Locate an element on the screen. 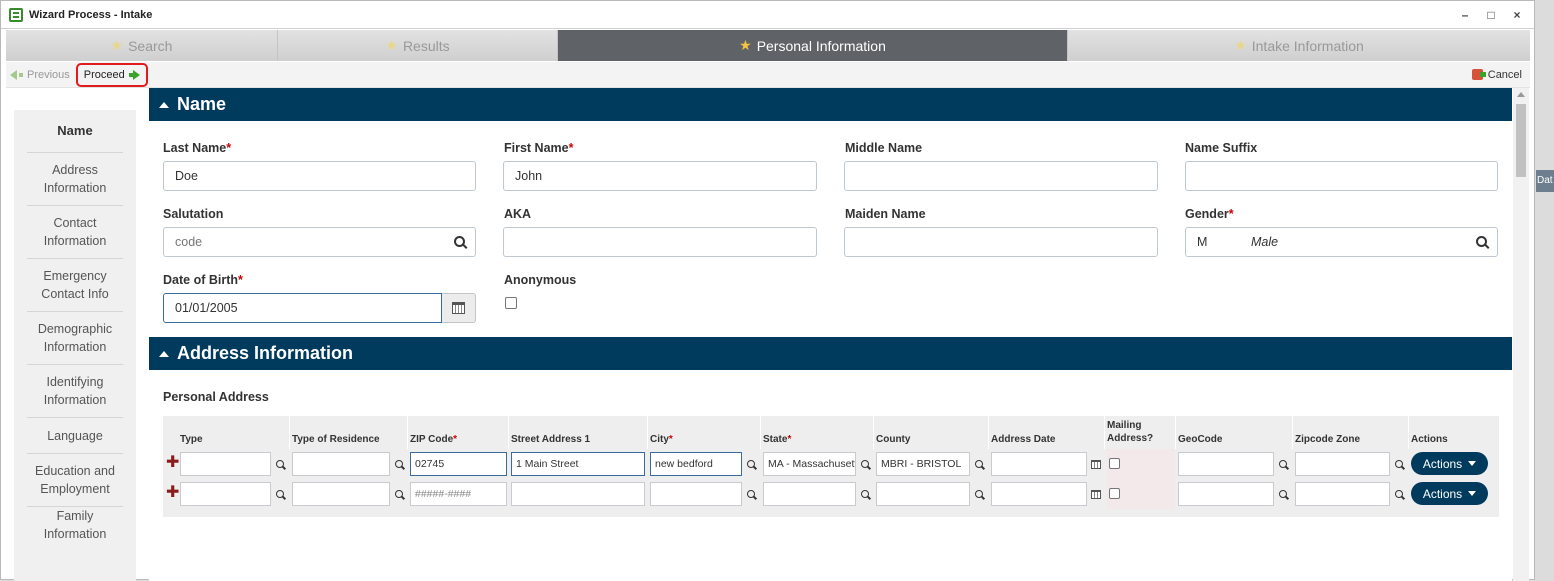 The width and height of the screenshot is (1554, 581). tab-search: ★ Search is located at coordinates (142, 45).